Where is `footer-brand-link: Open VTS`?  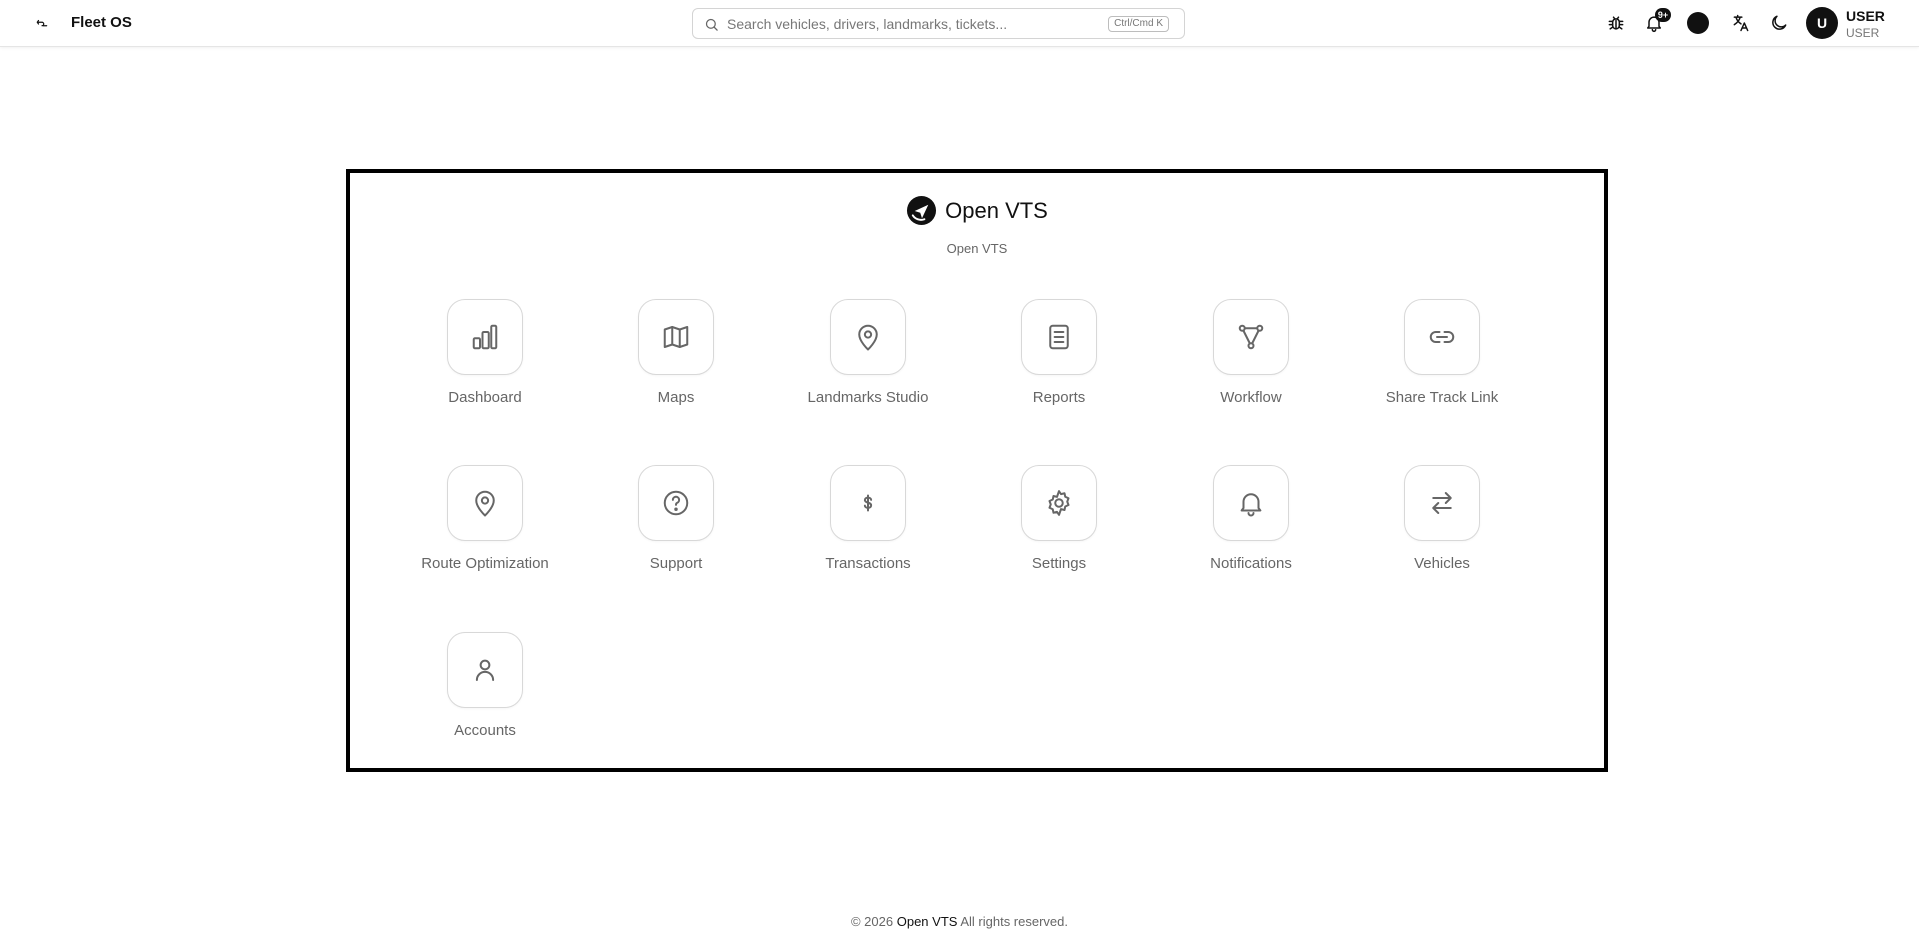 footer-brand-link: Open VTS is located at coordinates (927, 921).